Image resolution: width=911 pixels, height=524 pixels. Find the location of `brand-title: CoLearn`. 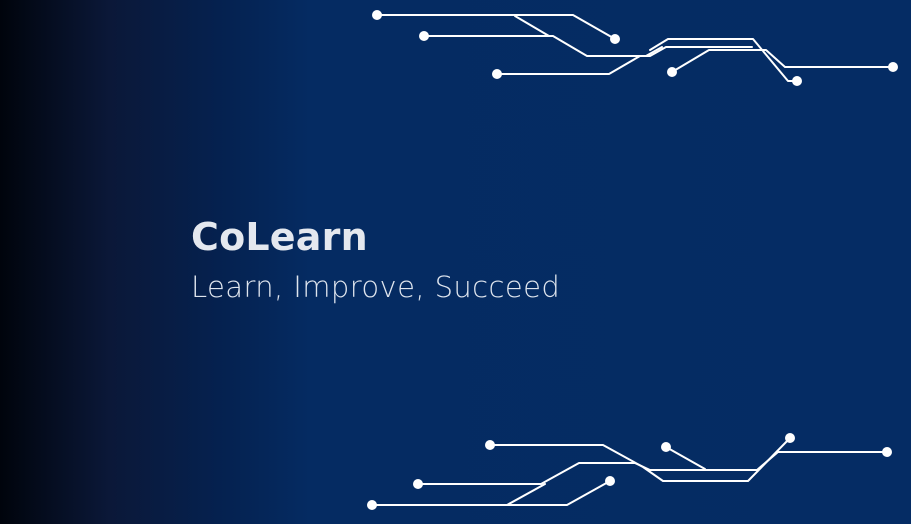

brand-title: CoLearn is located at coordinates (279, 237).